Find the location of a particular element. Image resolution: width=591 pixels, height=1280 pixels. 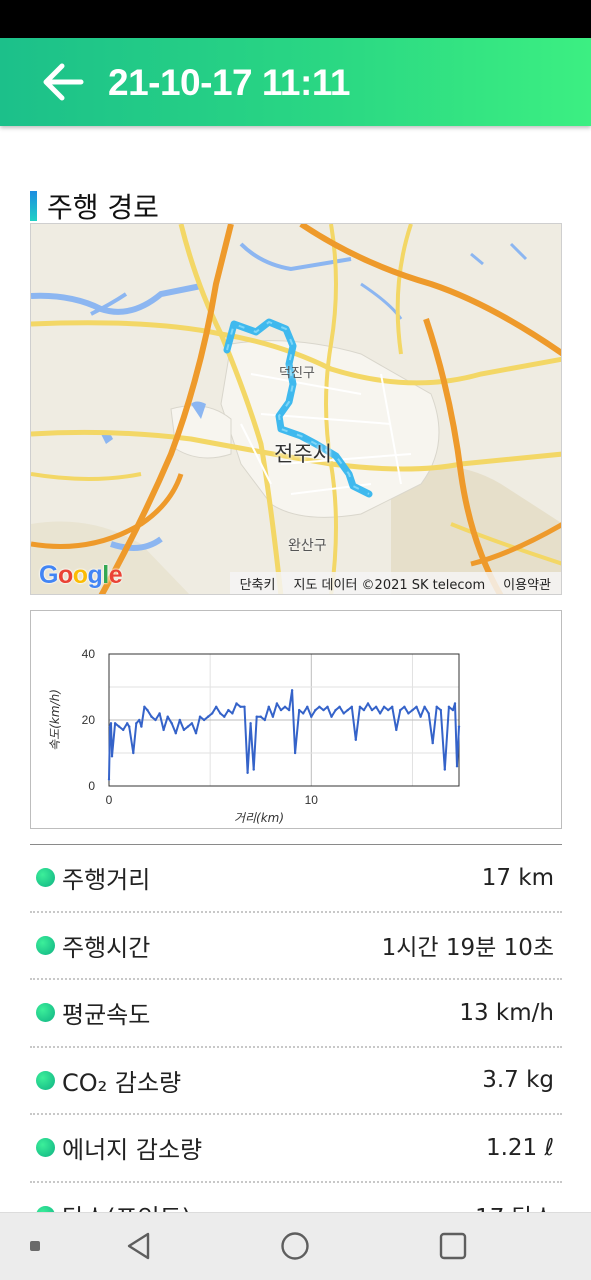

home-circle-icon is located at coordinates (295, 1248).